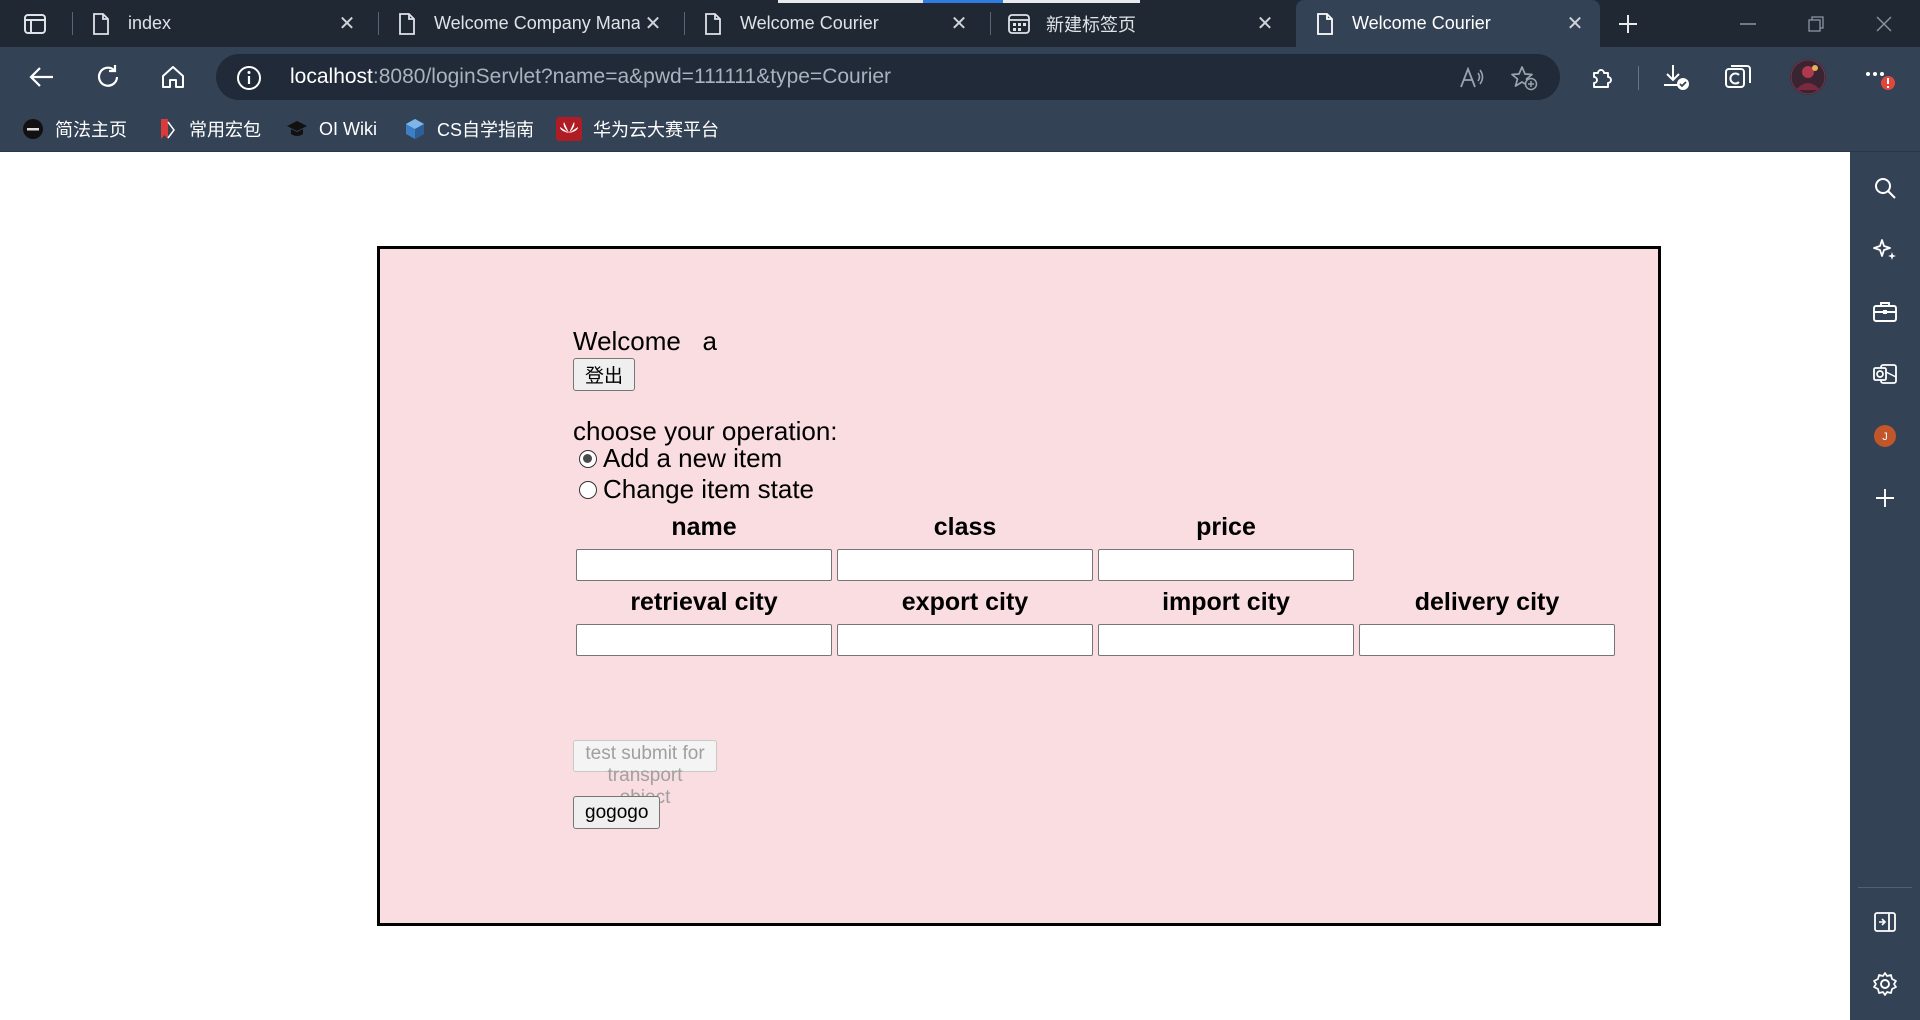 Image resolution: width=1920 pixels, height=1020 pixels. What do you see at coordinates (1885, 586) in the screenshot?
I see `edge-sidebar: J` at bounding box center [1885, 586].